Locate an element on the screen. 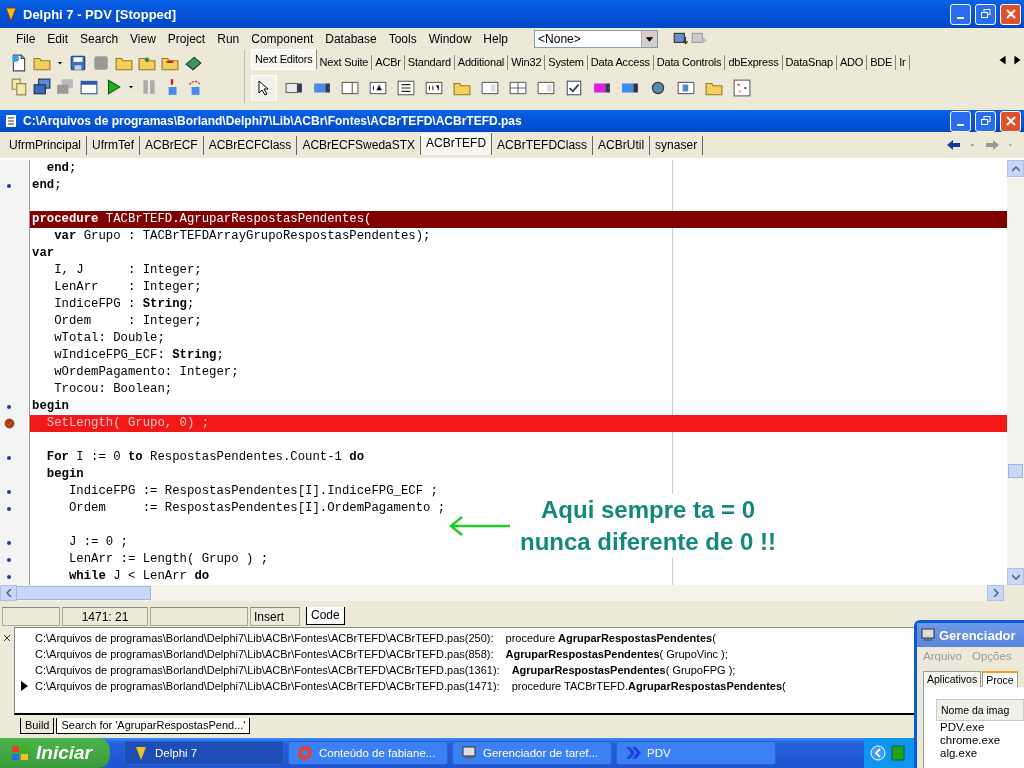 This screenshot has width=1024, height=768. code-line: I, J : Integer; is located at coordinates (127, 270).